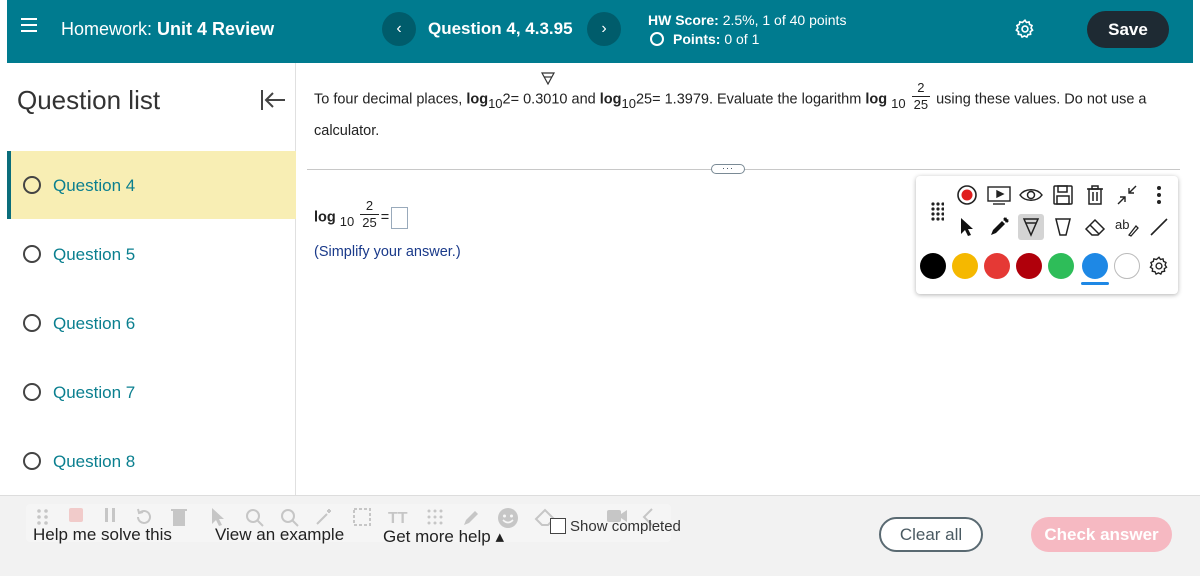  Describe the element at coordinates (388, 99) in the screenshot. I see `prompt-intro: To four decimal places,` at that location.